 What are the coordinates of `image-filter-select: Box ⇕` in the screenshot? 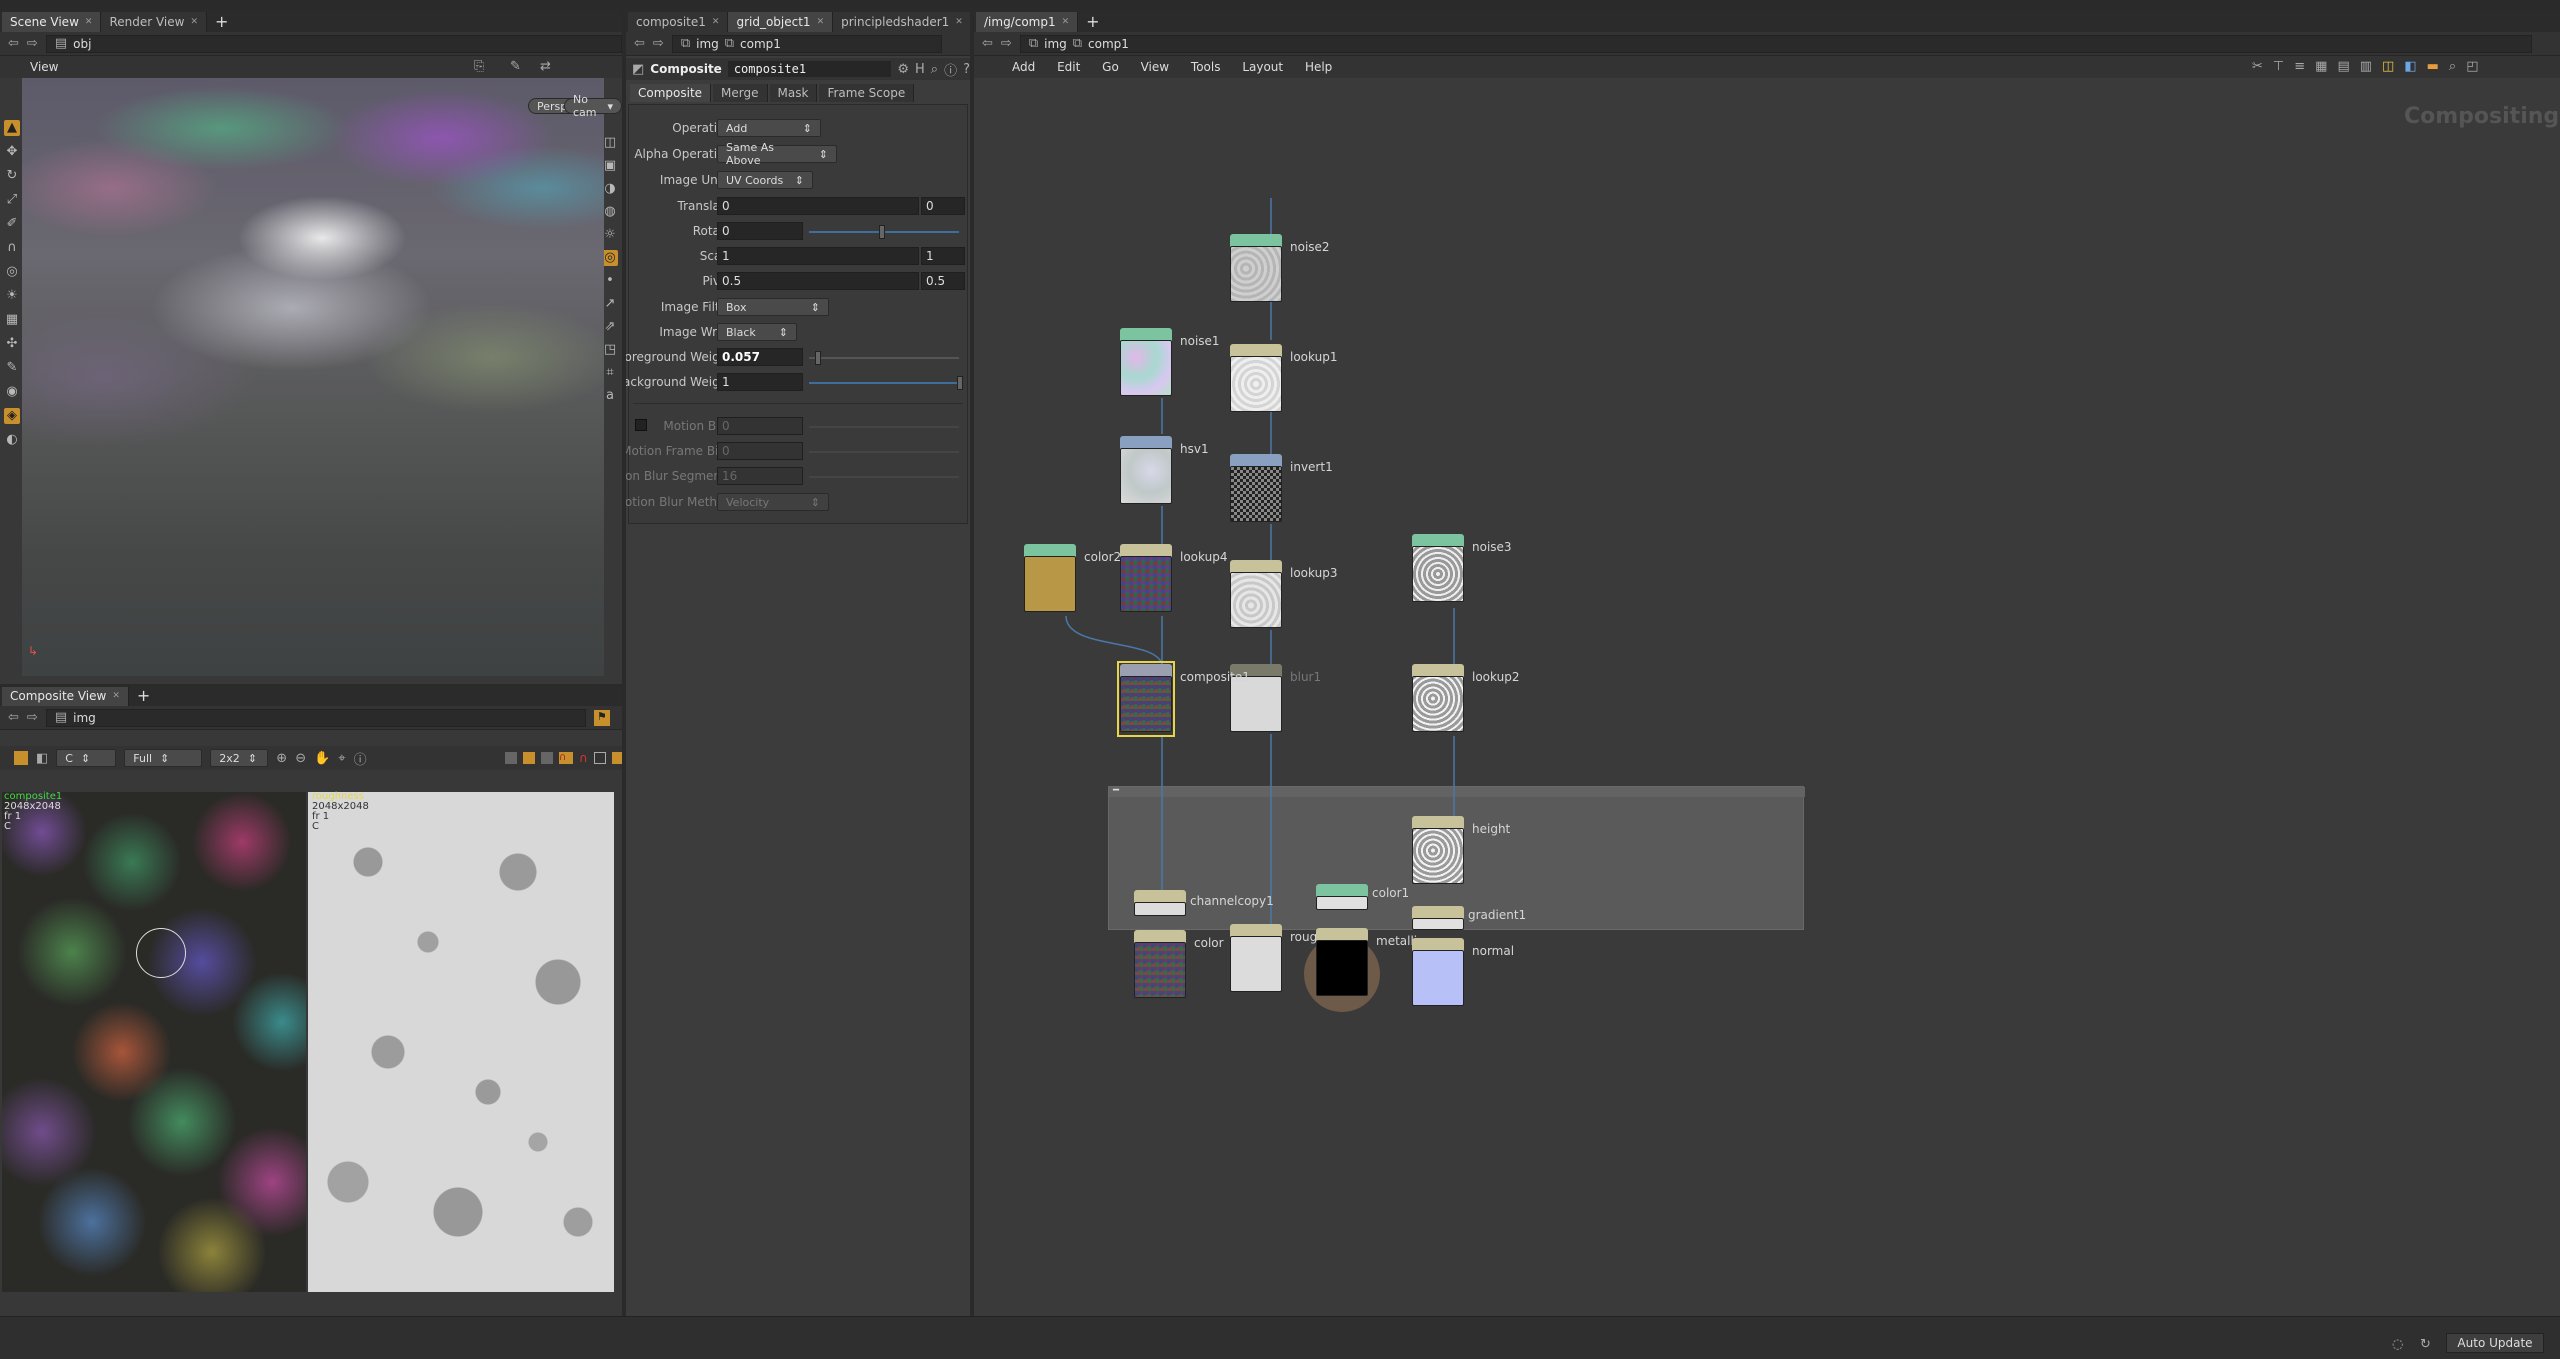 It's located at (773, 307).